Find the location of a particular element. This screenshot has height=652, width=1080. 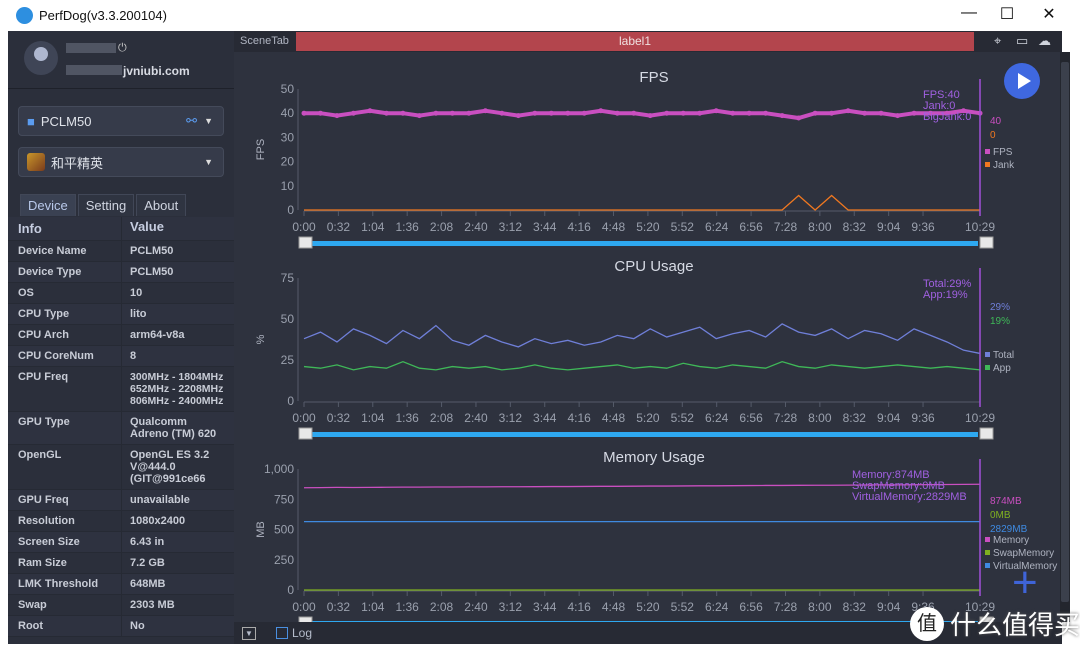

info-key: Swap is located at coordinates (65, 605).